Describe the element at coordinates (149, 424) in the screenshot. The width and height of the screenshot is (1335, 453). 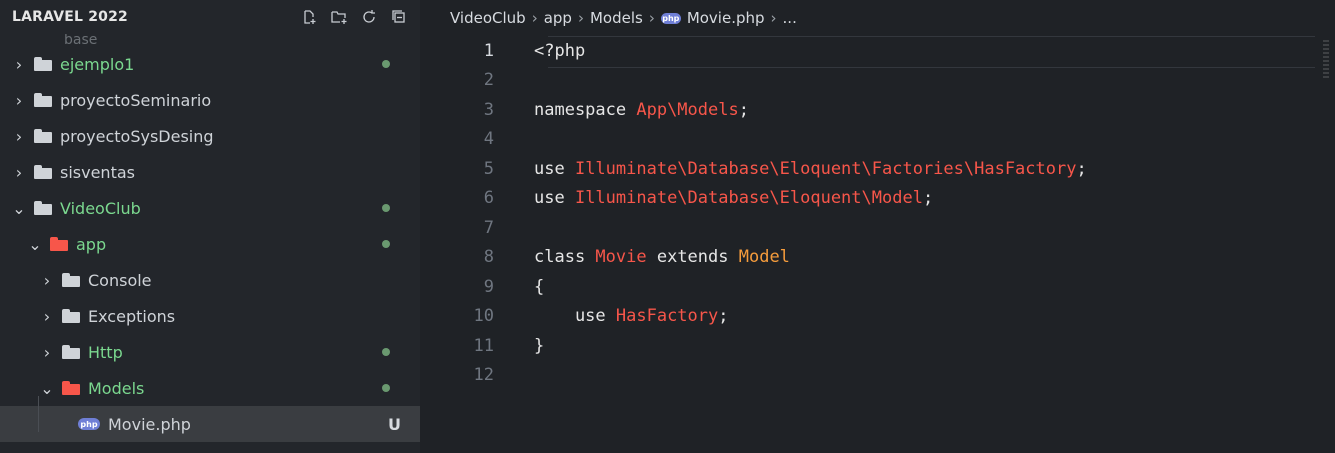
I see `tree-item-label: Movie.php` at that location.